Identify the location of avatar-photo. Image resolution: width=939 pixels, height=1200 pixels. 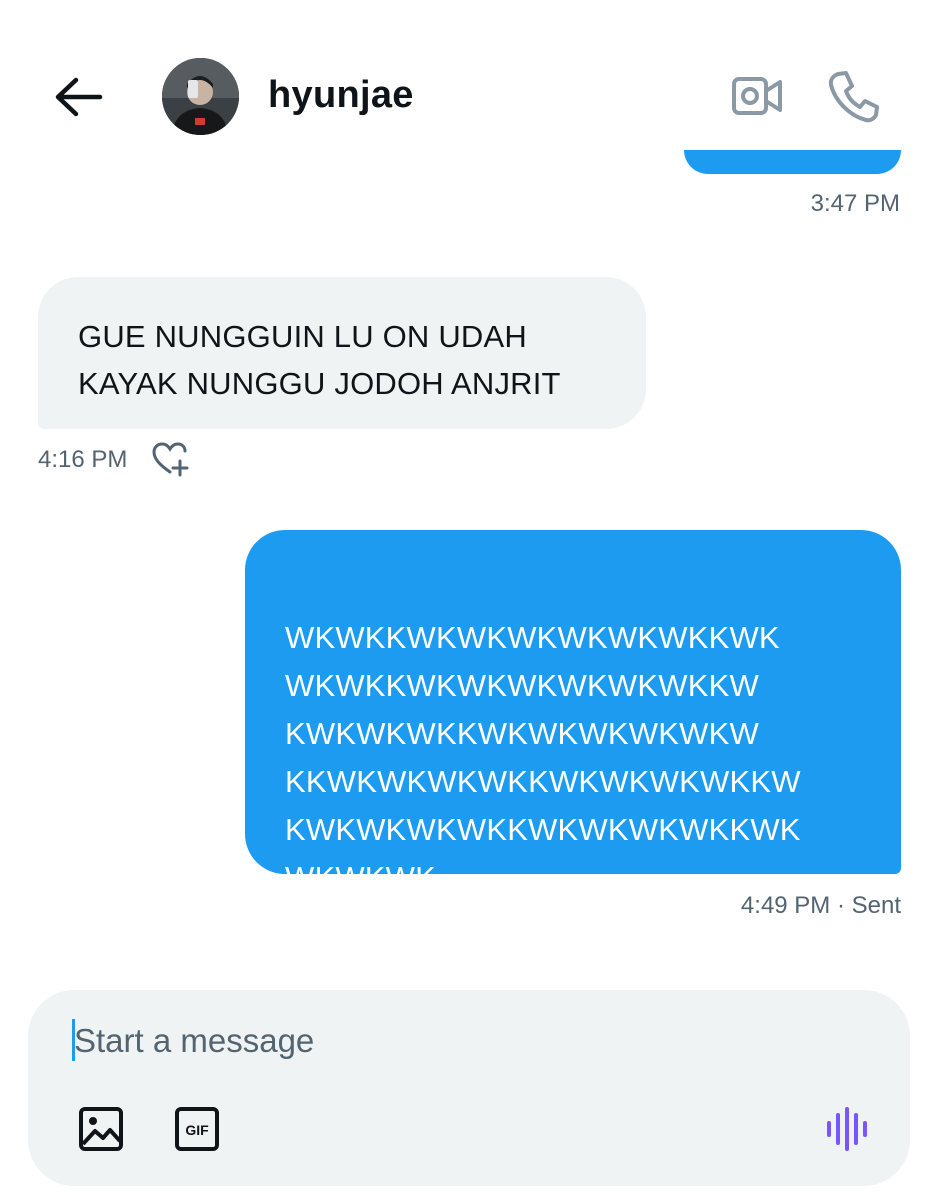
(200, 96).